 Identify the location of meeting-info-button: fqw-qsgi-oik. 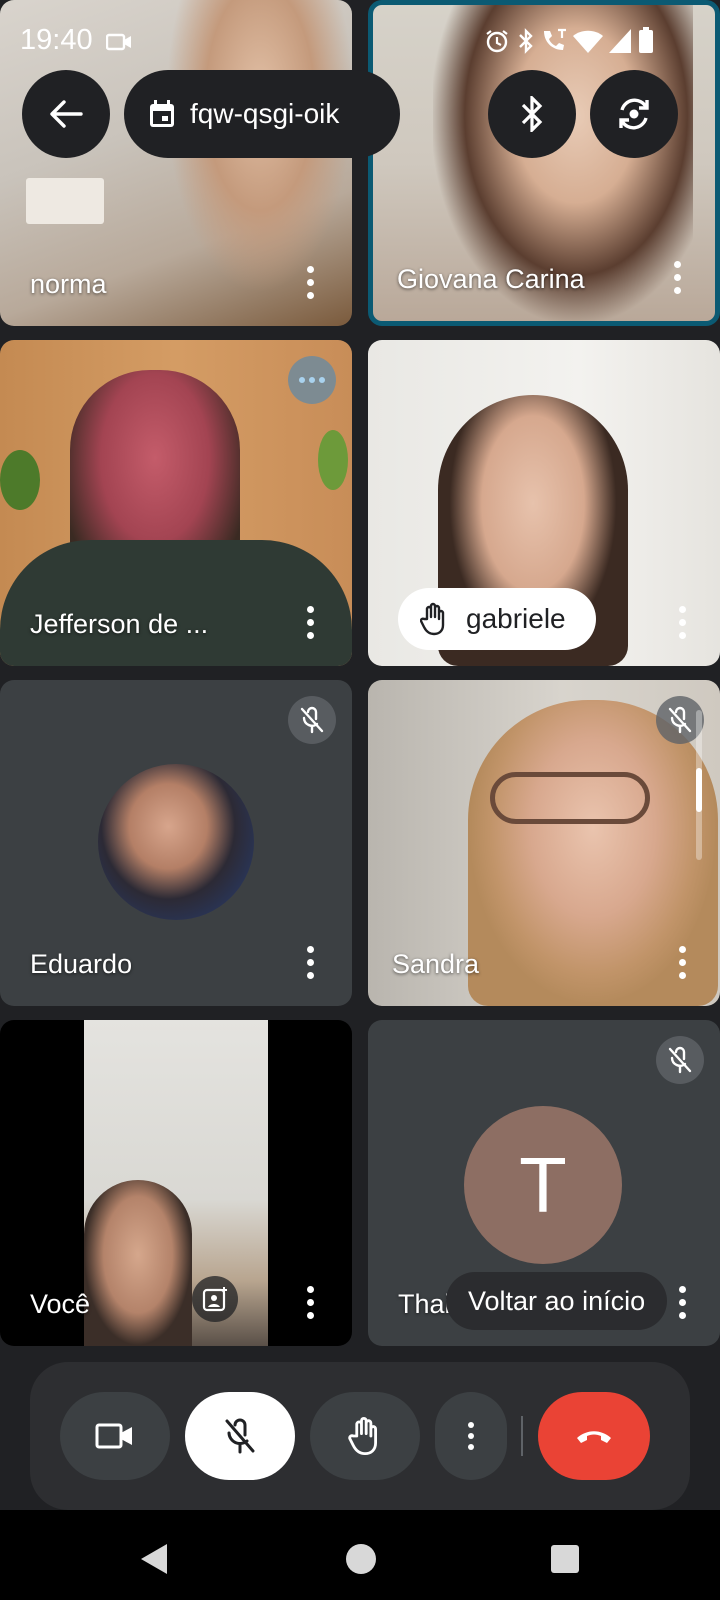
(262, 114).